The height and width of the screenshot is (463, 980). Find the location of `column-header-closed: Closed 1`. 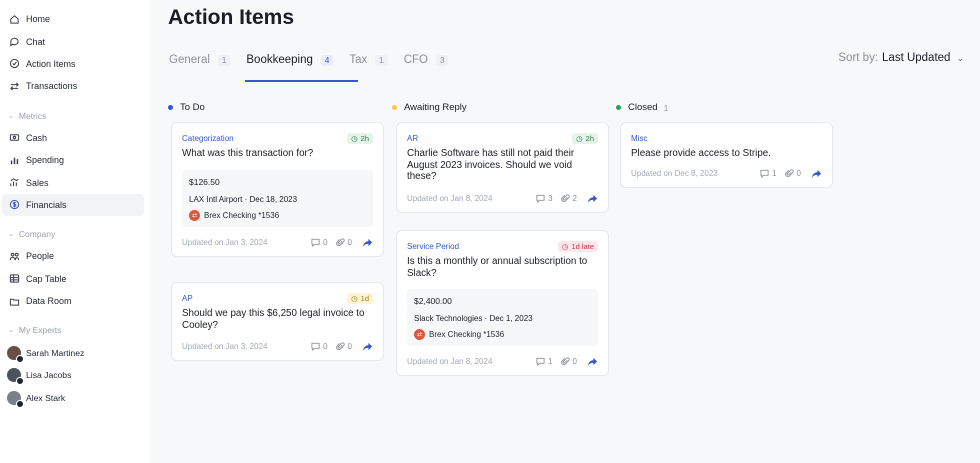

column-header-closed: Closed 1 is located at coordinates (642, 107).